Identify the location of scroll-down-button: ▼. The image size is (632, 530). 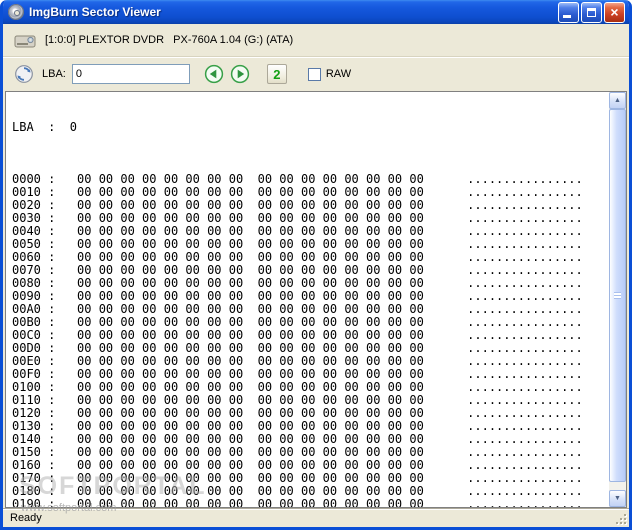
(617, 498).